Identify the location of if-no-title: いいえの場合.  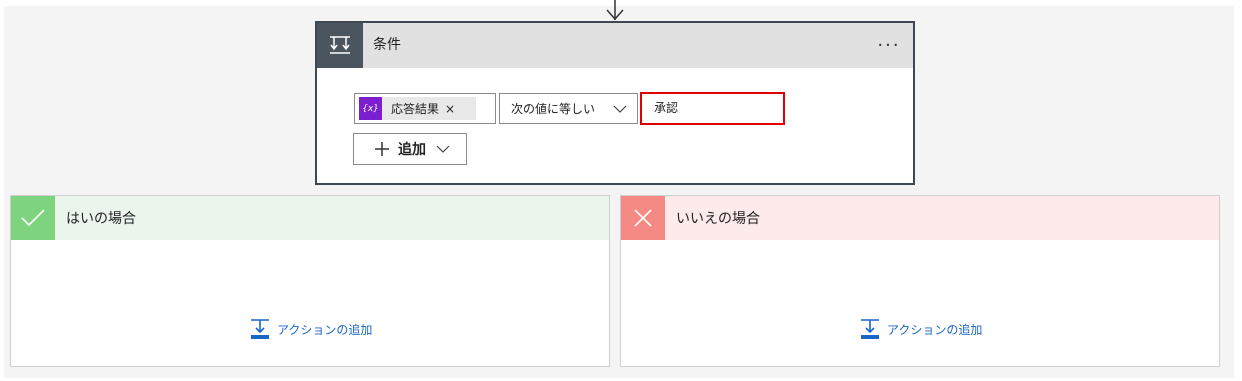
(718, 219).